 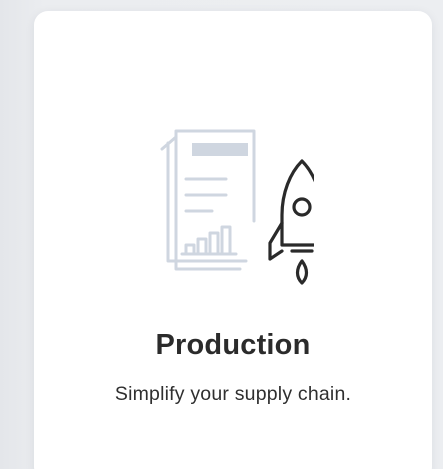 I want to click on production-illustration, so click(x=237, y=207).